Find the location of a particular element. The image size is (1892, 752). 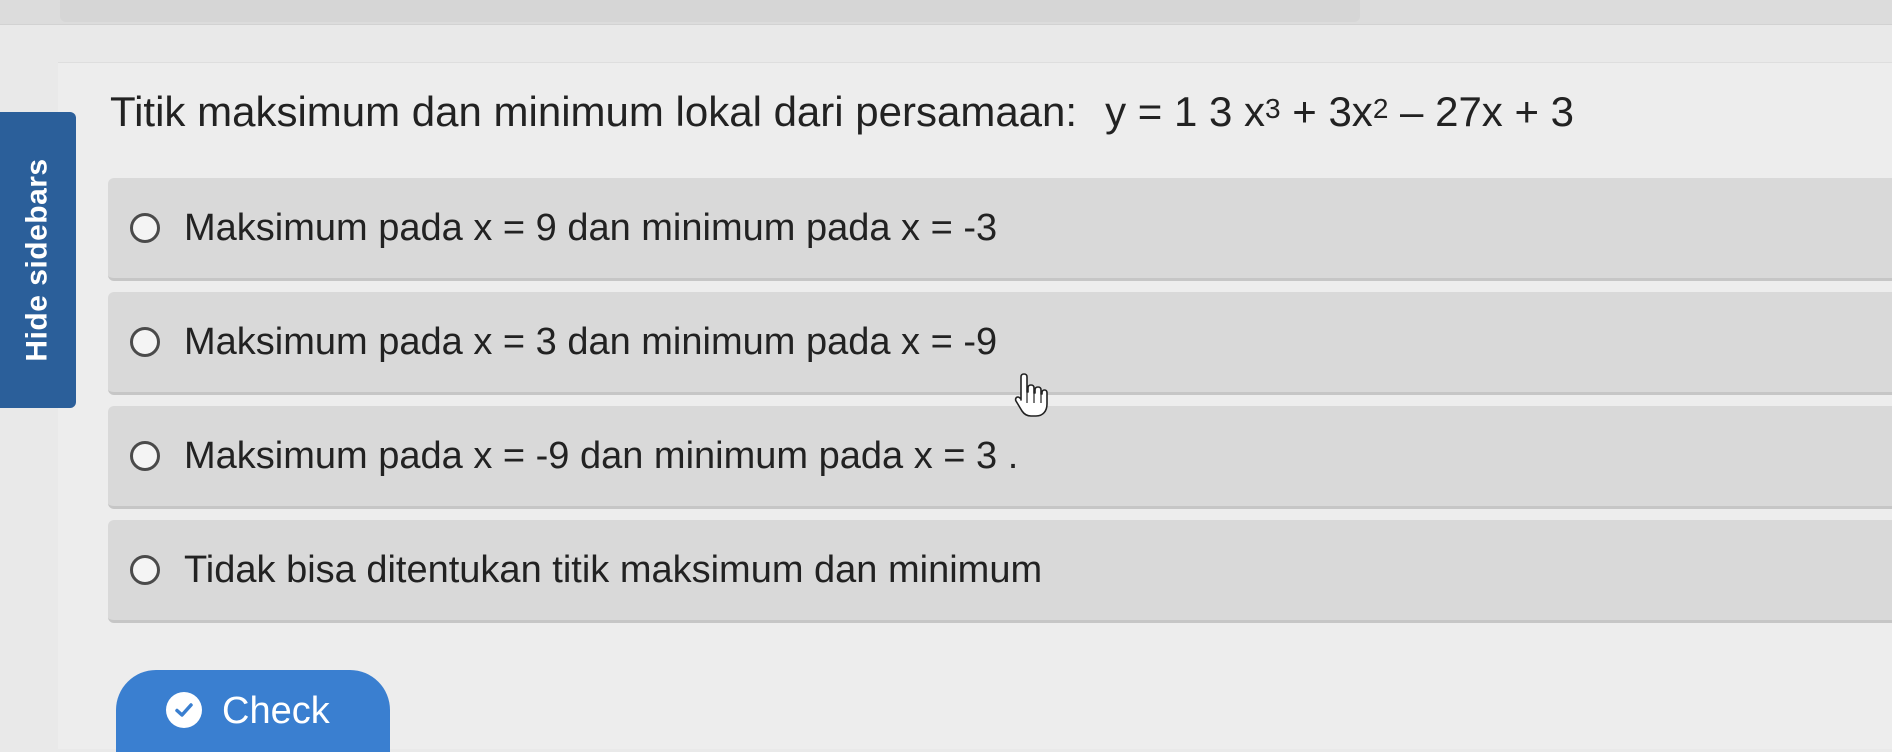

equation-part-2: + 3x is located at coordinates (1326, 111).